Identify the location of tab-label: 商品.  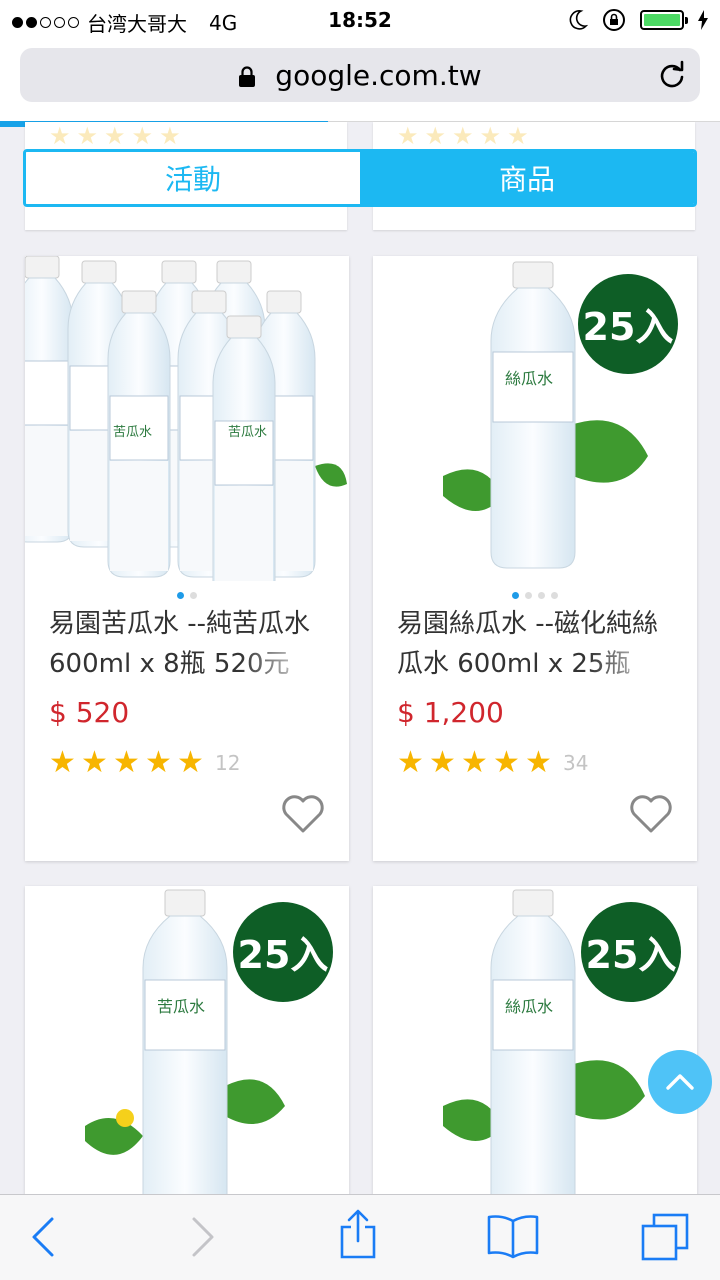
(526, 179).